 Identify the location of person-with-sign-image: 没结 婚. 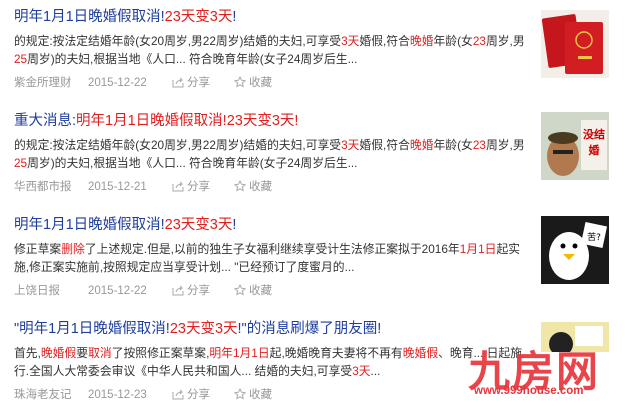
(575, 146).